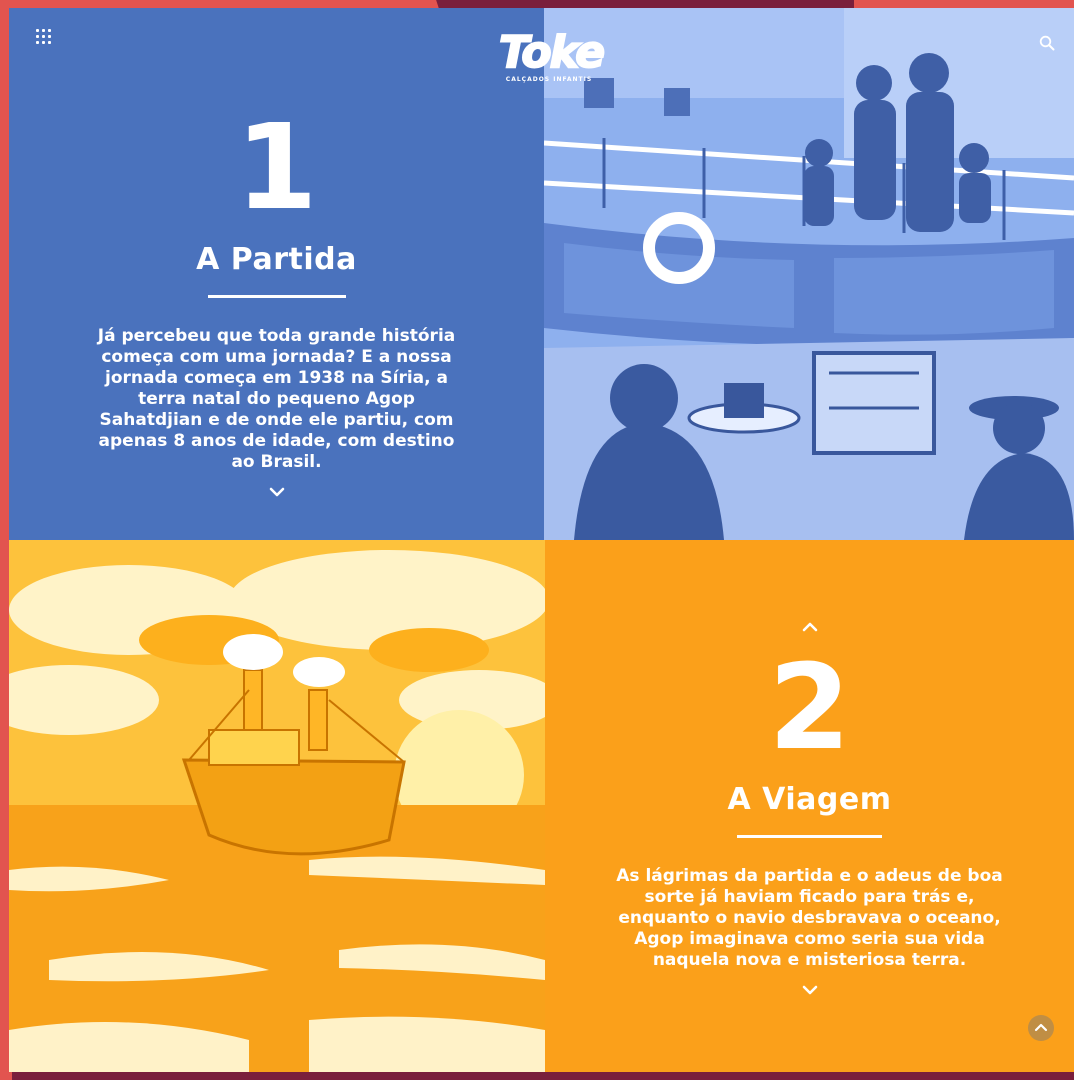 Image resolution: width=1074 pixels, height=1080 pixels. What do you see at coordinates (552, 53) in the screenshot?
I see `brand-name: Toke` at bounding box center [552, 53].